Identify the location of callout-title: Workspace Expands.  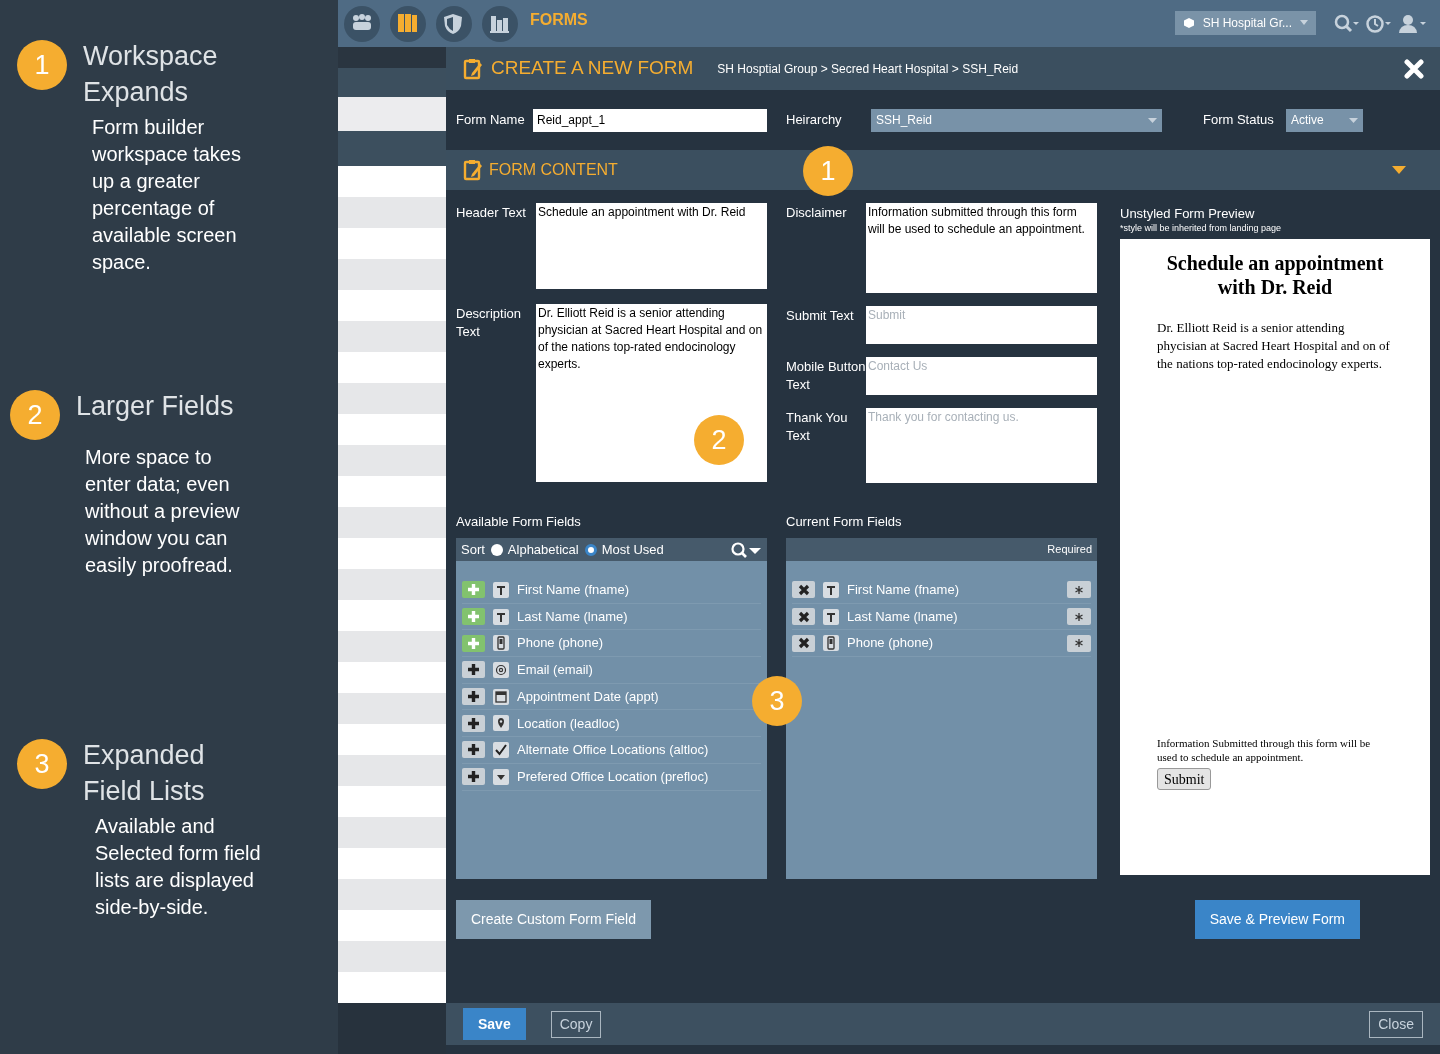
(151, 74).